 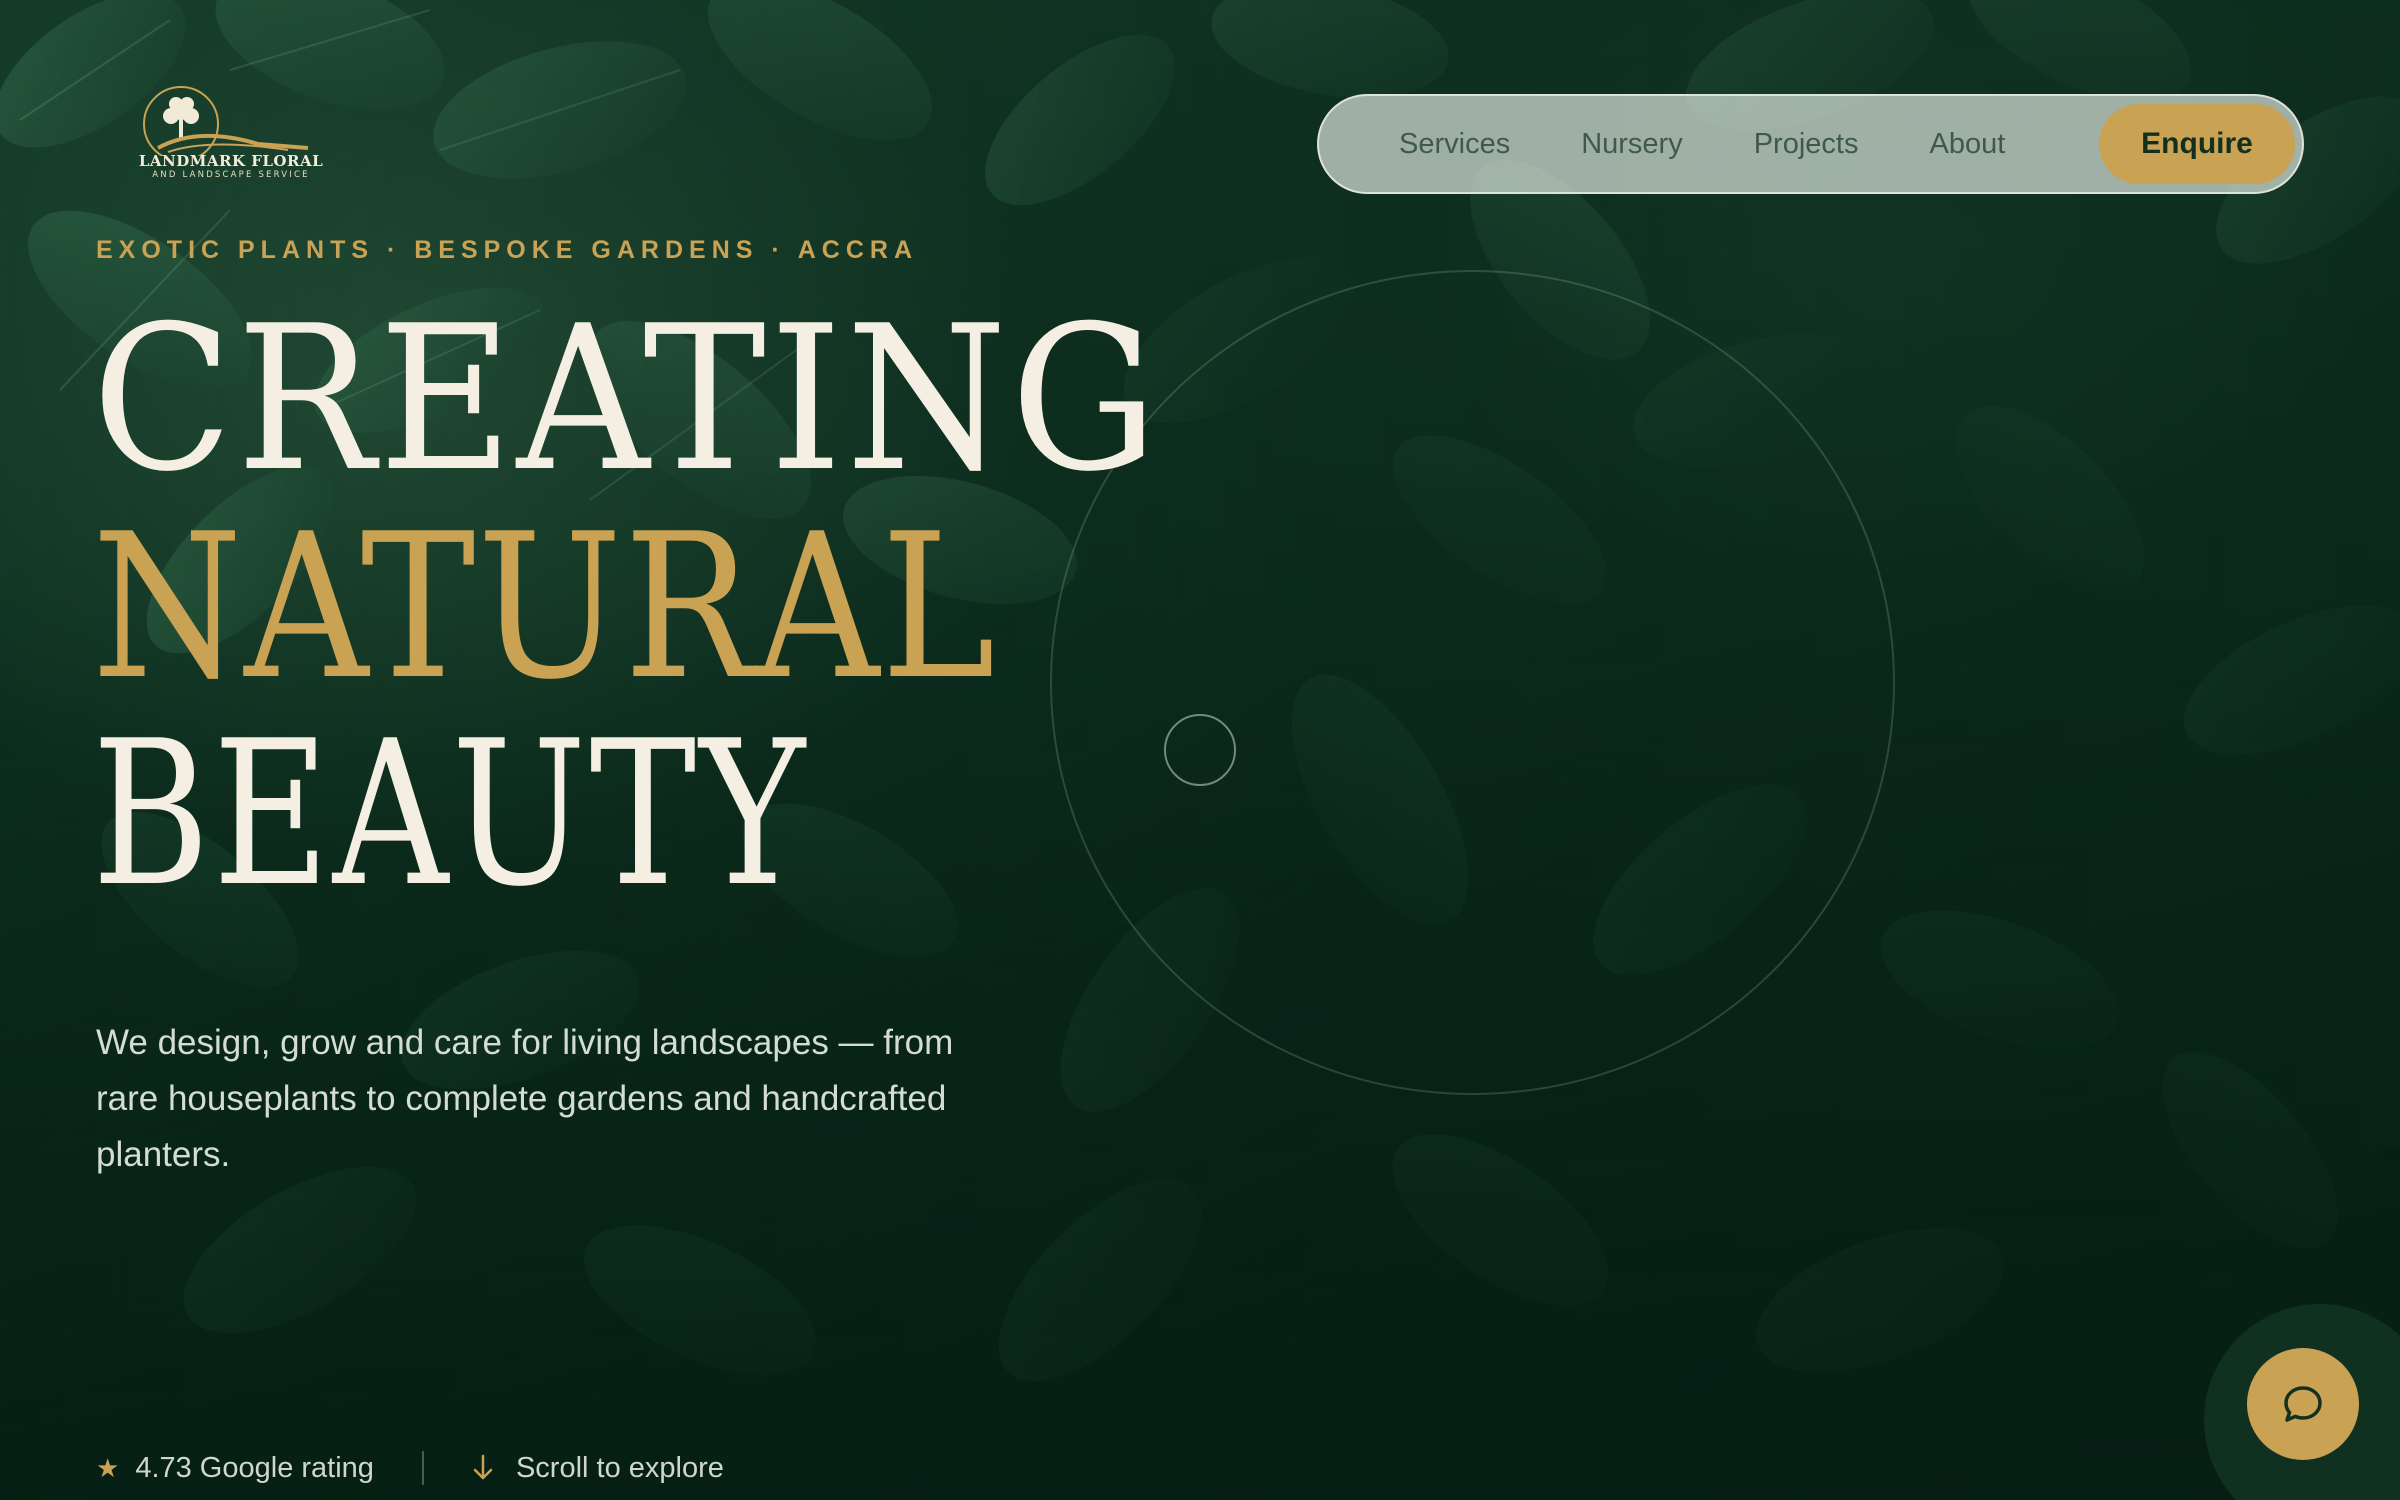 I want to click on hero-footer: ★ 4.73 Google rating Scroll to explore, so click(x=410, y=1468).